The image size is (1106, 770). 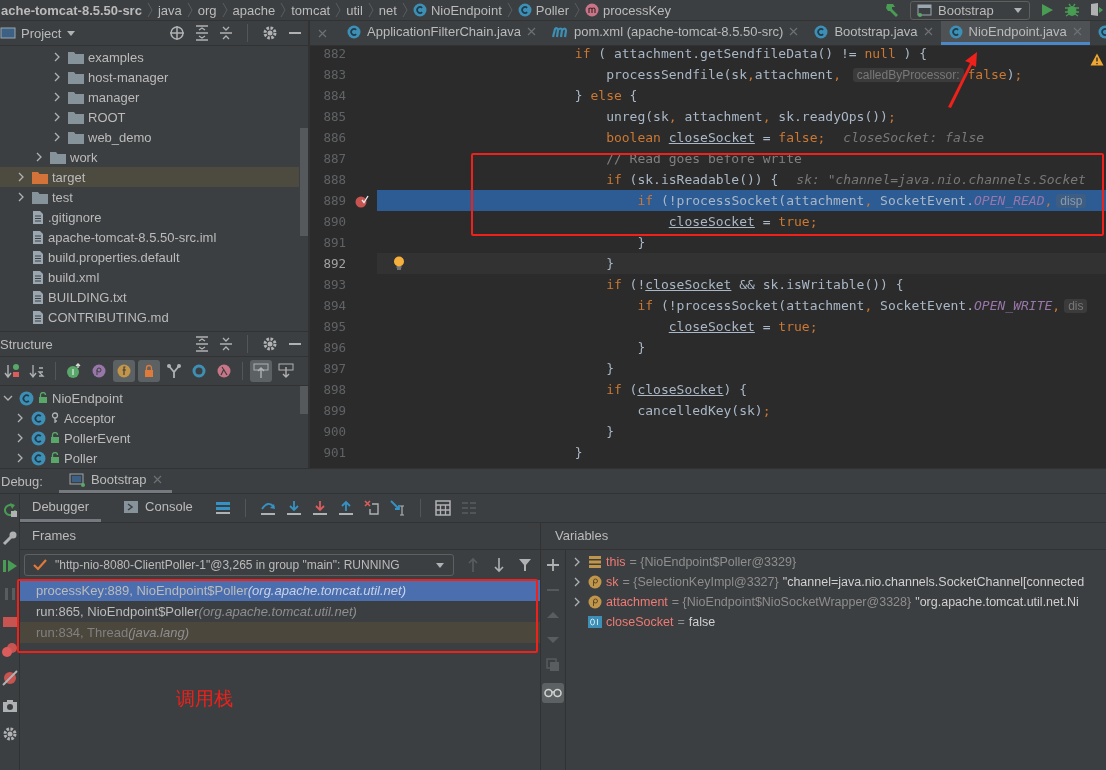 I want to click on variable-row: closeSocket = false, so click(x=836, y=622).